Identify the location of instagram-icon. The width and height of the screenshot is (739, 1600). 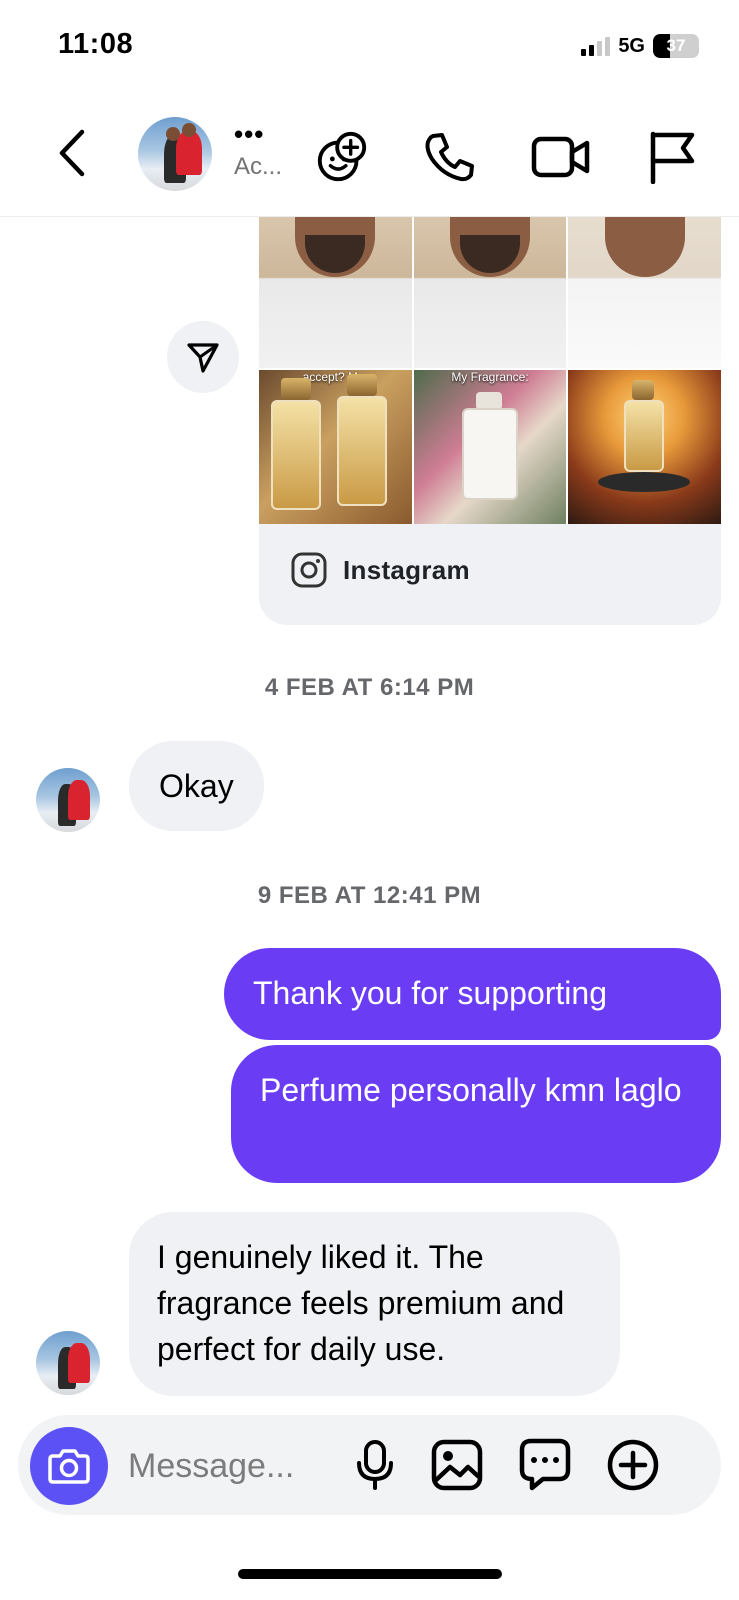
(309, 570).